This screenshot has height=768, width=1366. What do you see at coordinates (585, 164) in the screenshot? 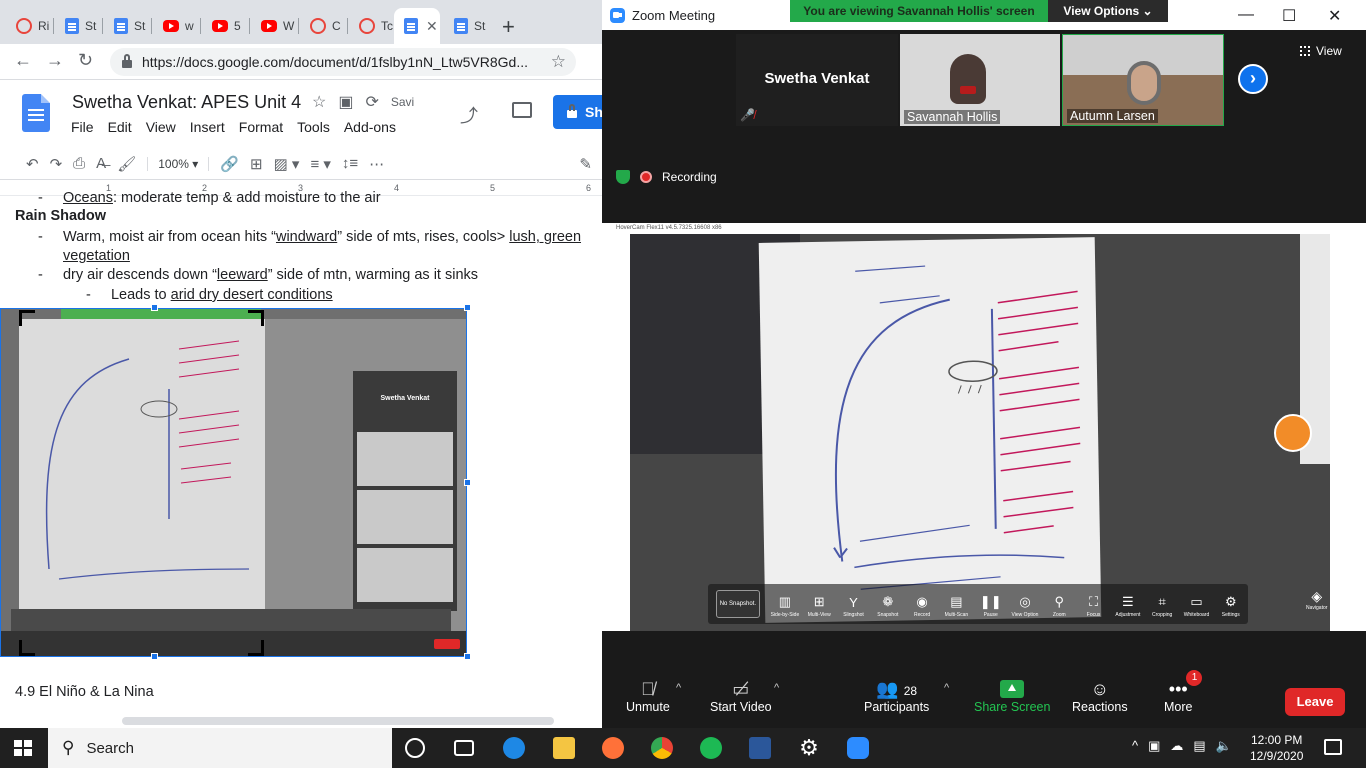
I see `edit-pencil-icon: ✎` at bounding box center [585, 164].